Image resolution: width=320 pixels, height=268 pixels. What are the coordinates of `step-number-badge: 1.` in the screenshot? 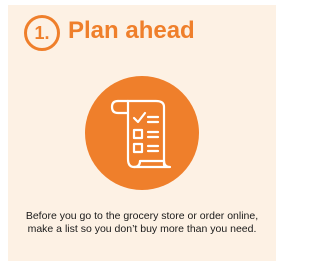 It's located at (42, 33).